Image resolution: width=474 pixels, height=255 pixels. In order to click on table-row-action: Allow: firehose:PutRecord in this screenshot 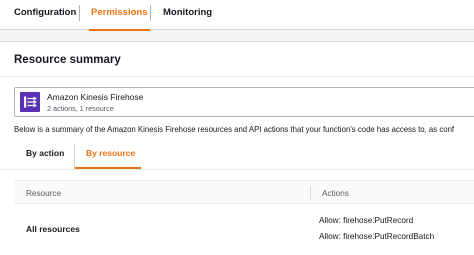, I will do `click(366, 220)`.